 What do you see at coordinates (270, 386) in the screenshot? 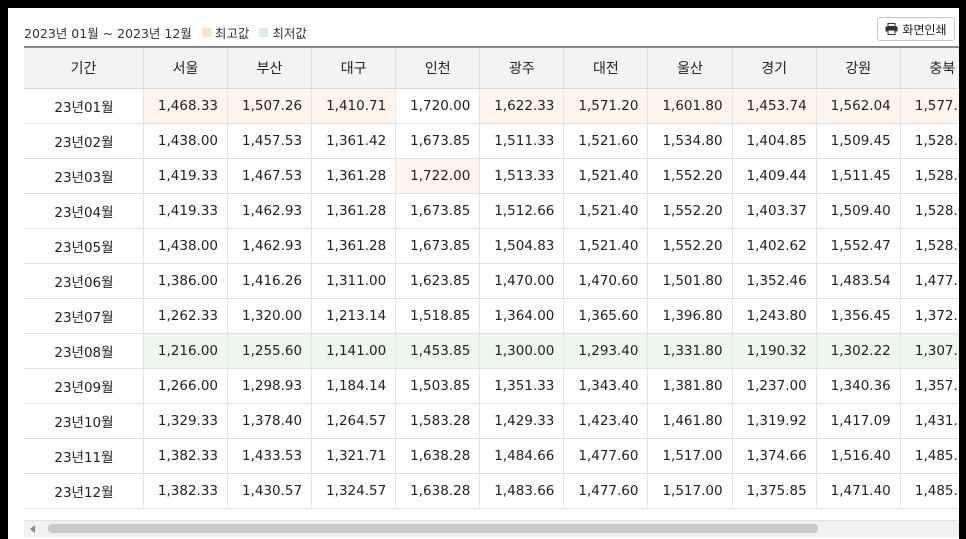
I see `price-cell: 1,298.93` at bounding box center [270, 386].